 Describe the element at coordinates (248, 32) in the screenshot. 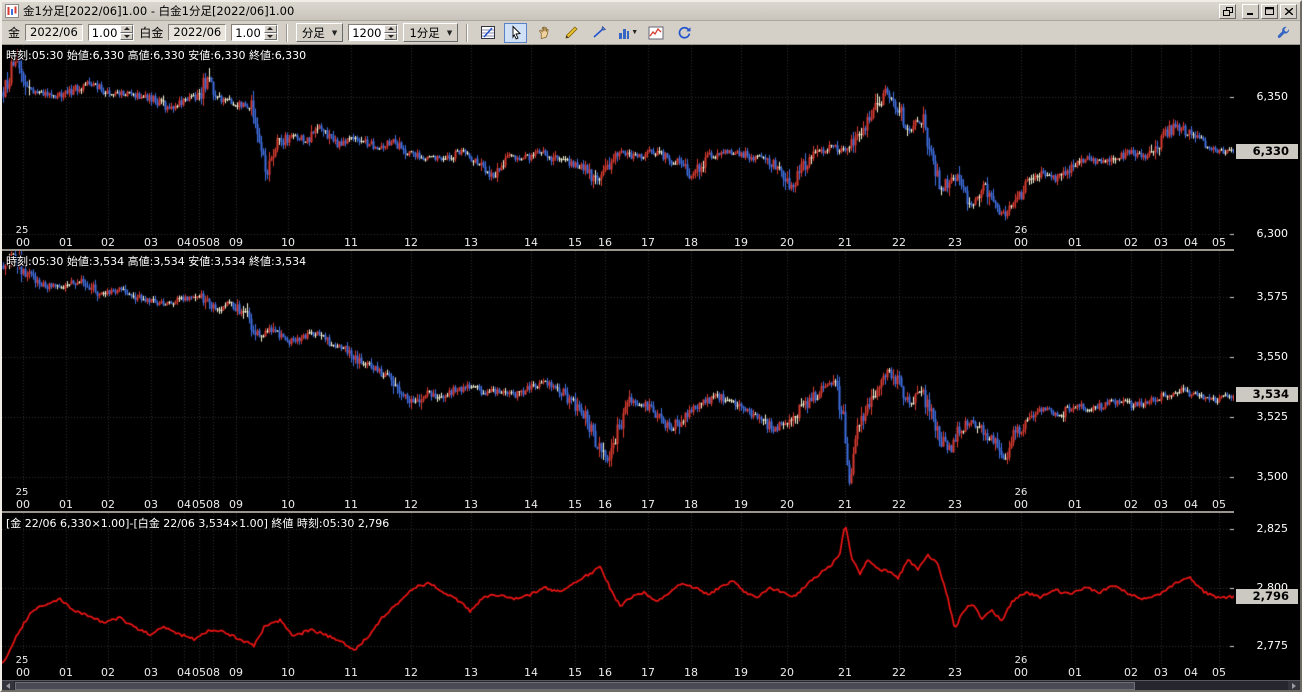

I see `platinum-multiplier-value: 1.00` at that location.